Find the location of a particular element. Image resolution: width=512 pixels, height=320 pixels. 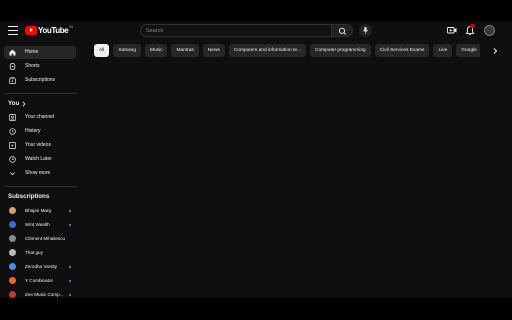

top-bar: YouTube IN is located at coordinates (256, 31).